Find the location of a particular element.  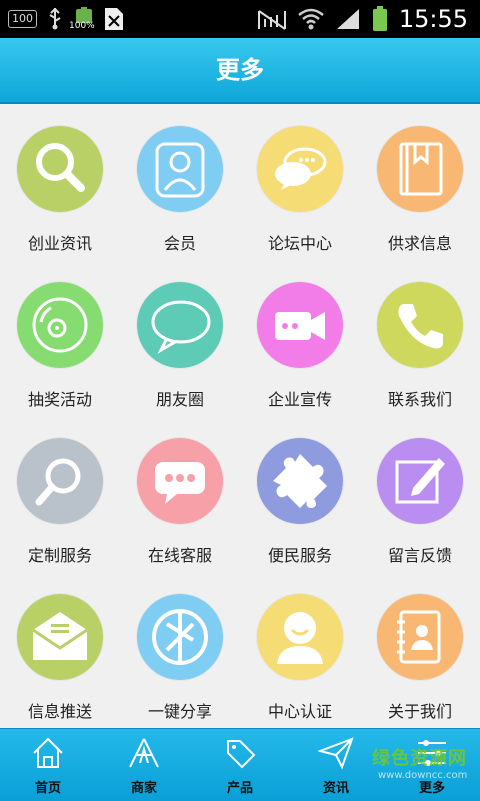

grid-item-label: 企业宣传 is located at coordinates (299, 399).